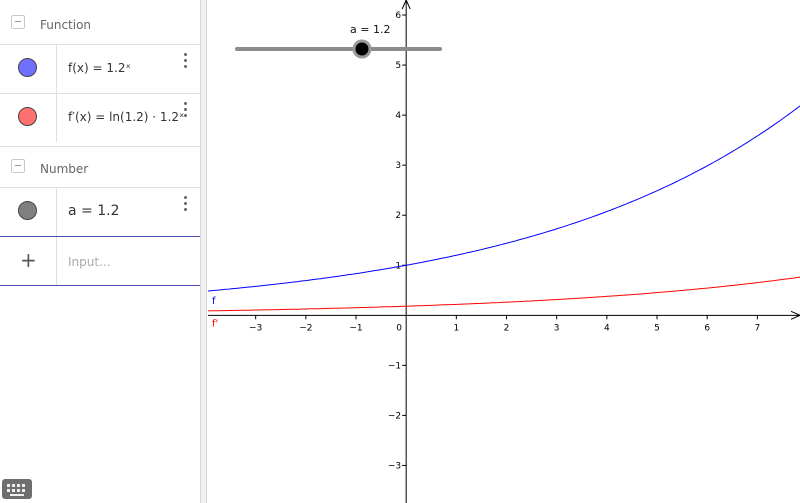  Describe the element at coordinates (398, 116) in the screenshot. I see `y-tick-label: 4` at that location.